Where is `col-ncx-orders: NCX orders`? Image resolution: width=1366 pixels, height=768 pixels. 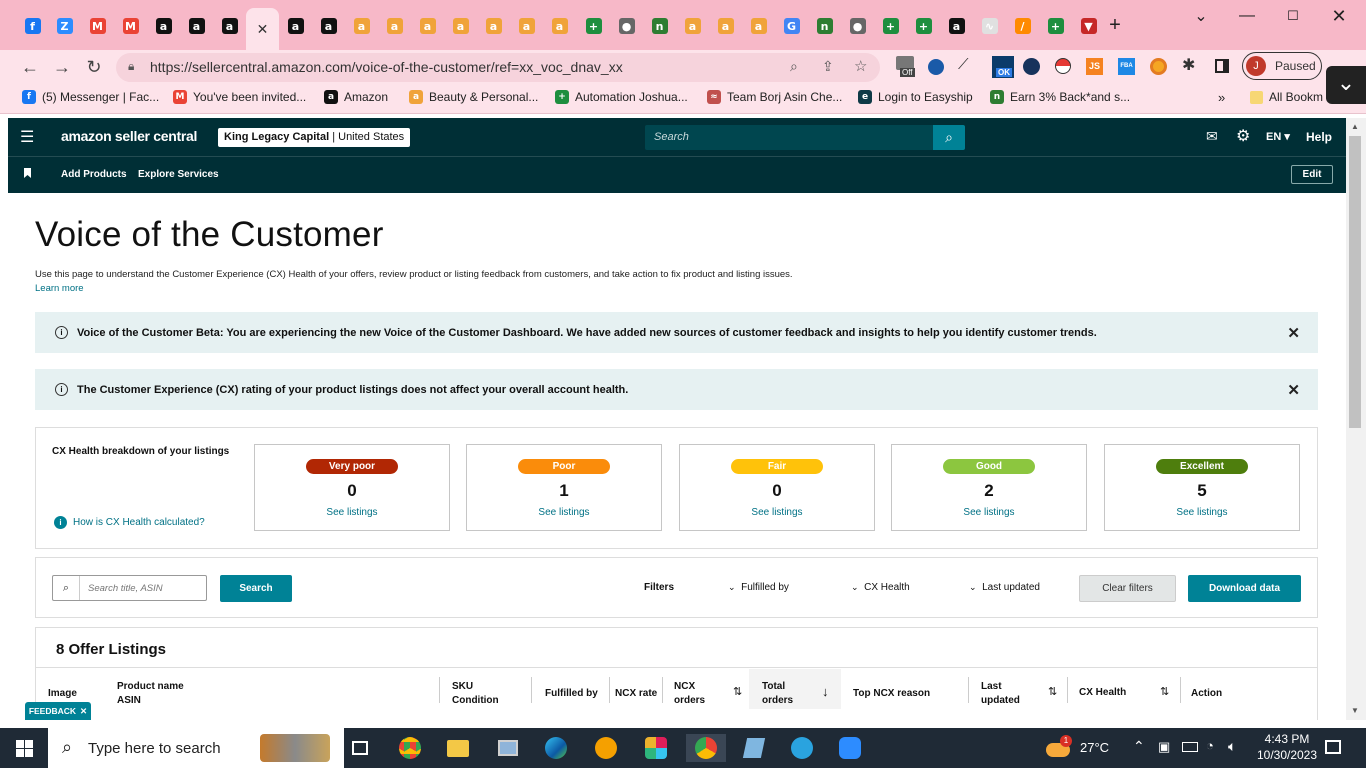
col-ncx-orders: NCX orders is located at coordinates (689, 694).